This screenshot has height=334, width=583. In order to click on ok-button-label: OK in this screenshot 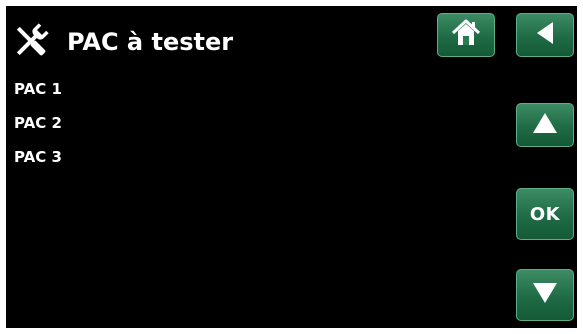, I will do `click(545, 214)`.